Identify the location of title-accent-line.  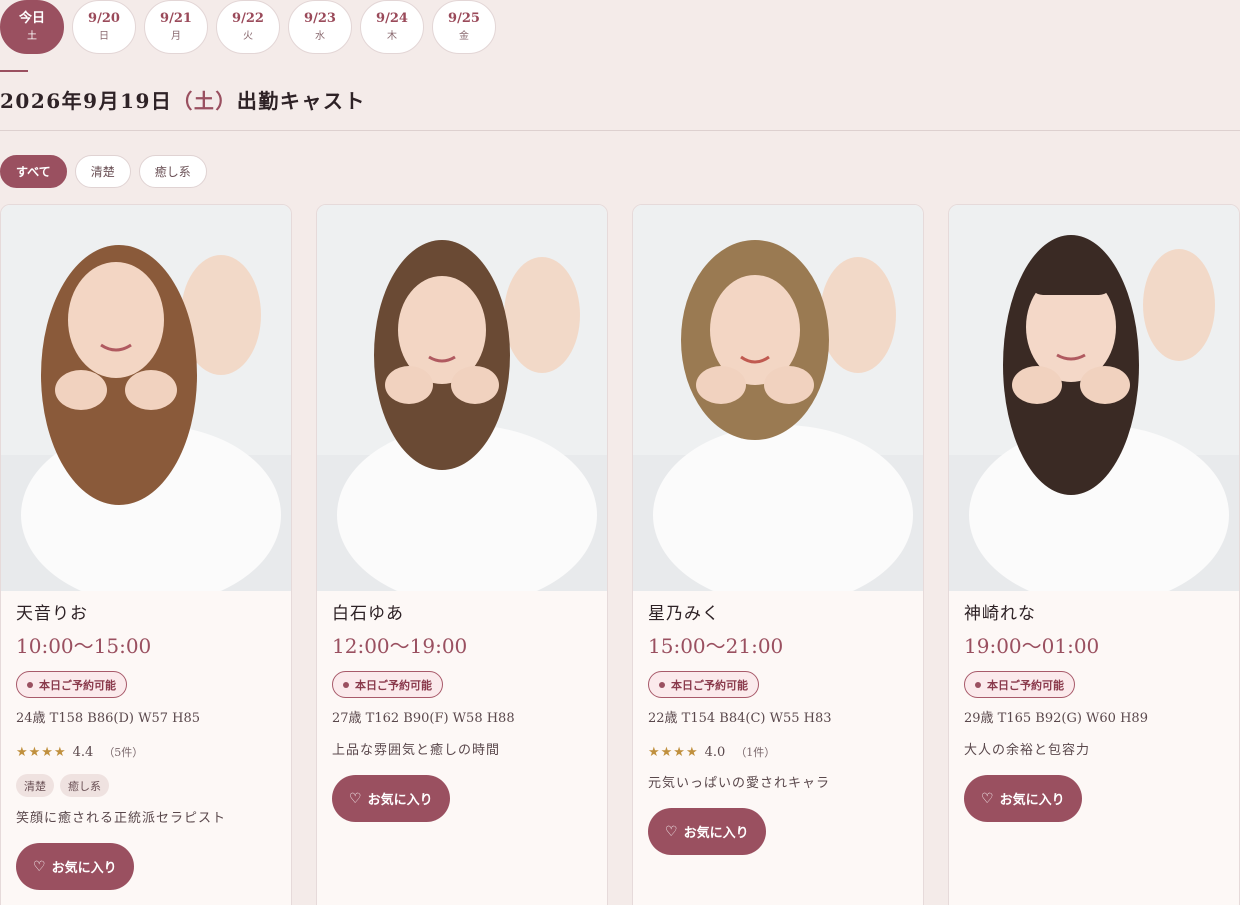
(14, 71).